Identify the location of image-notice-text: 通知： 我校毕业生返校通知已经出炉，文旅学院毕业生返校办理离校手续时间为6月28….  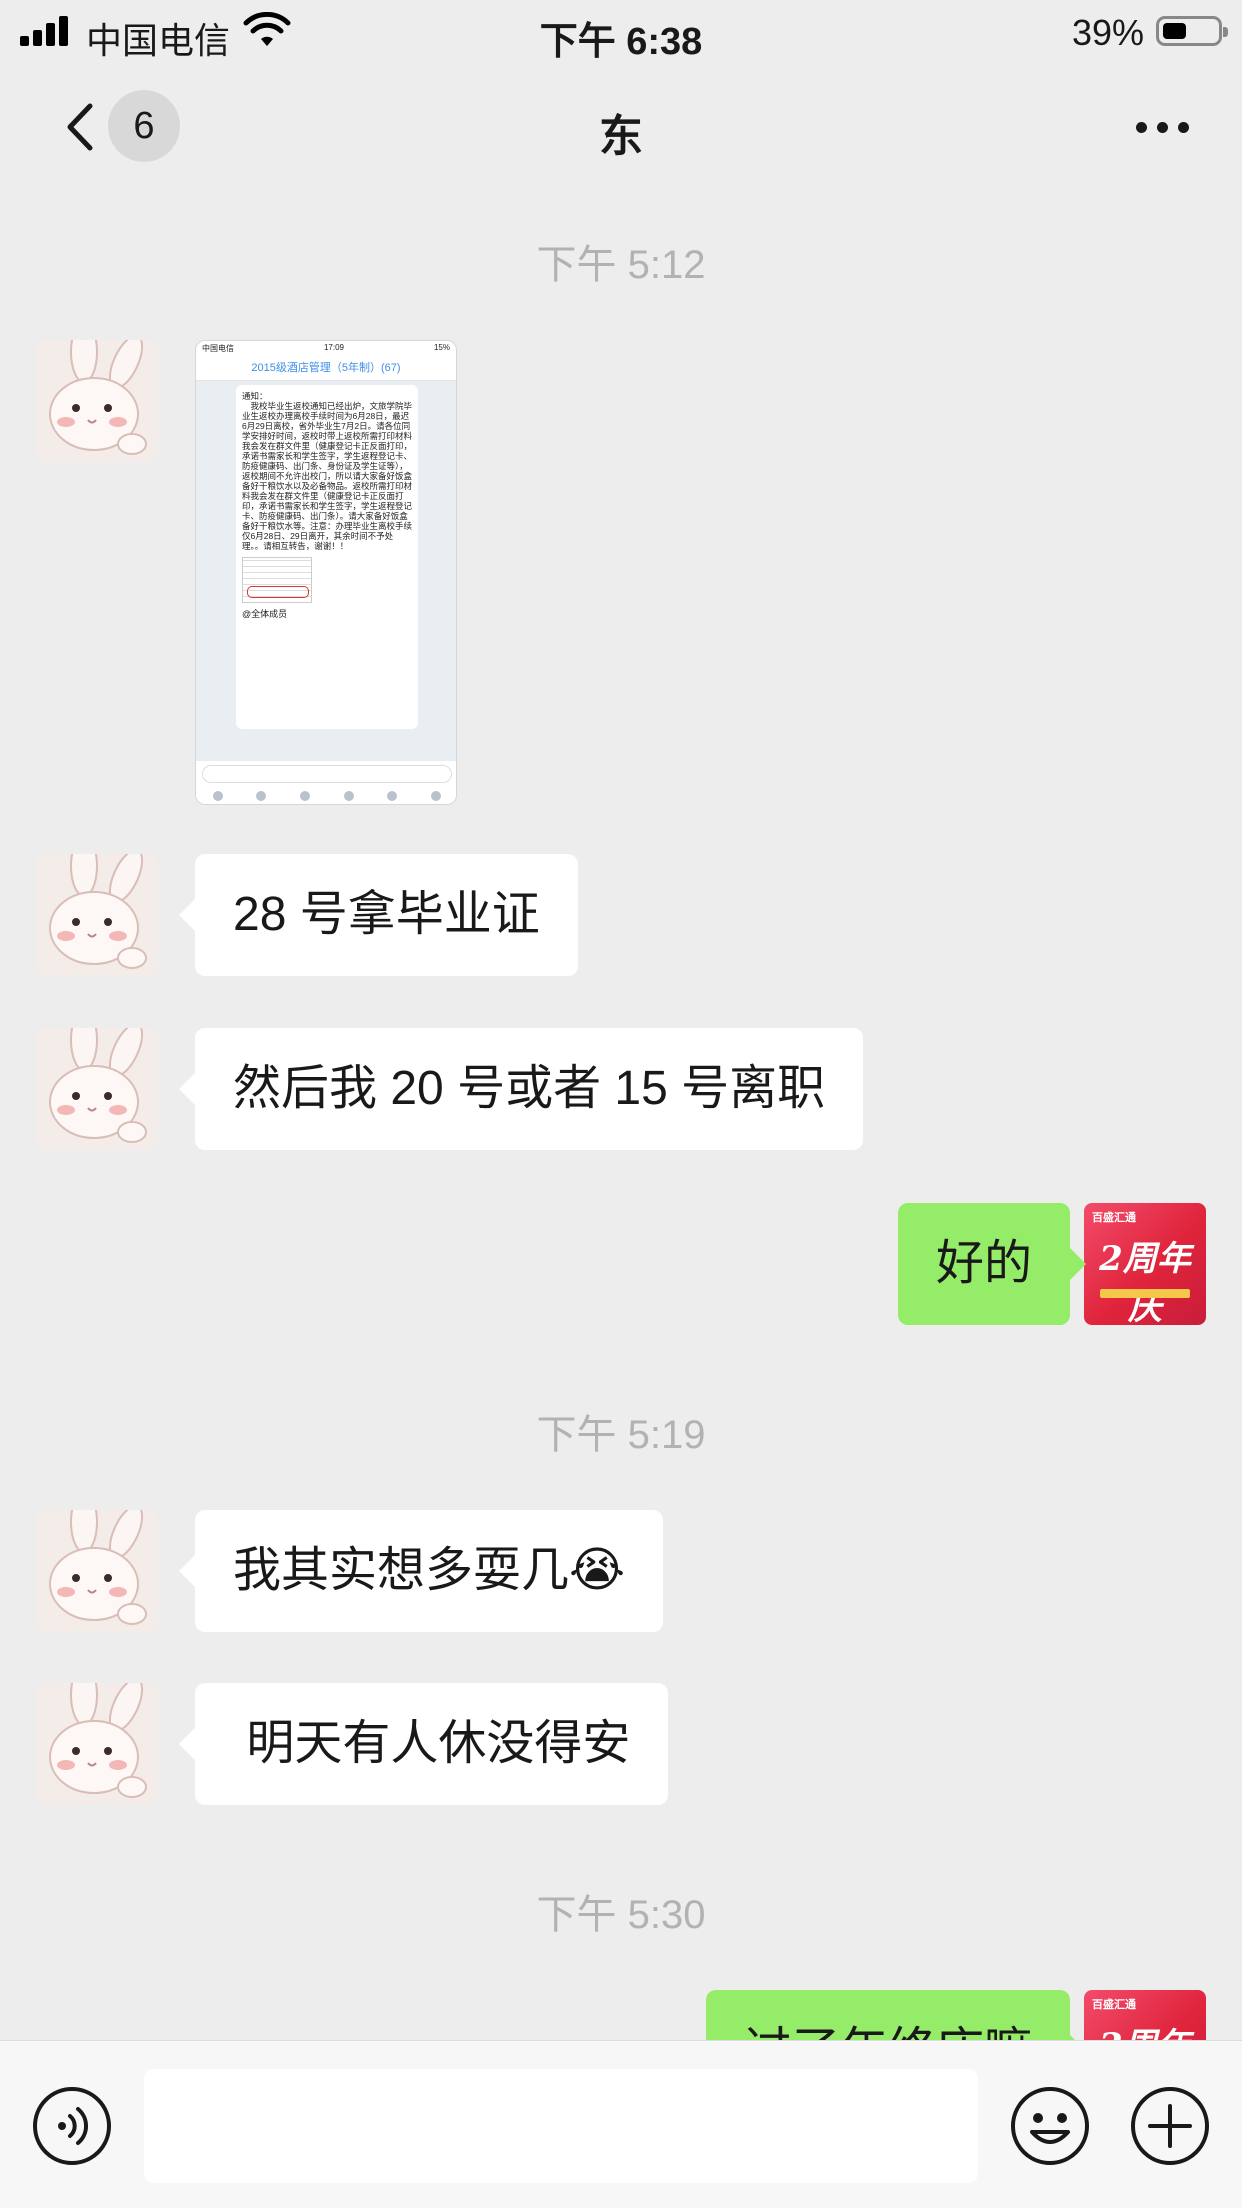
(327, 471).